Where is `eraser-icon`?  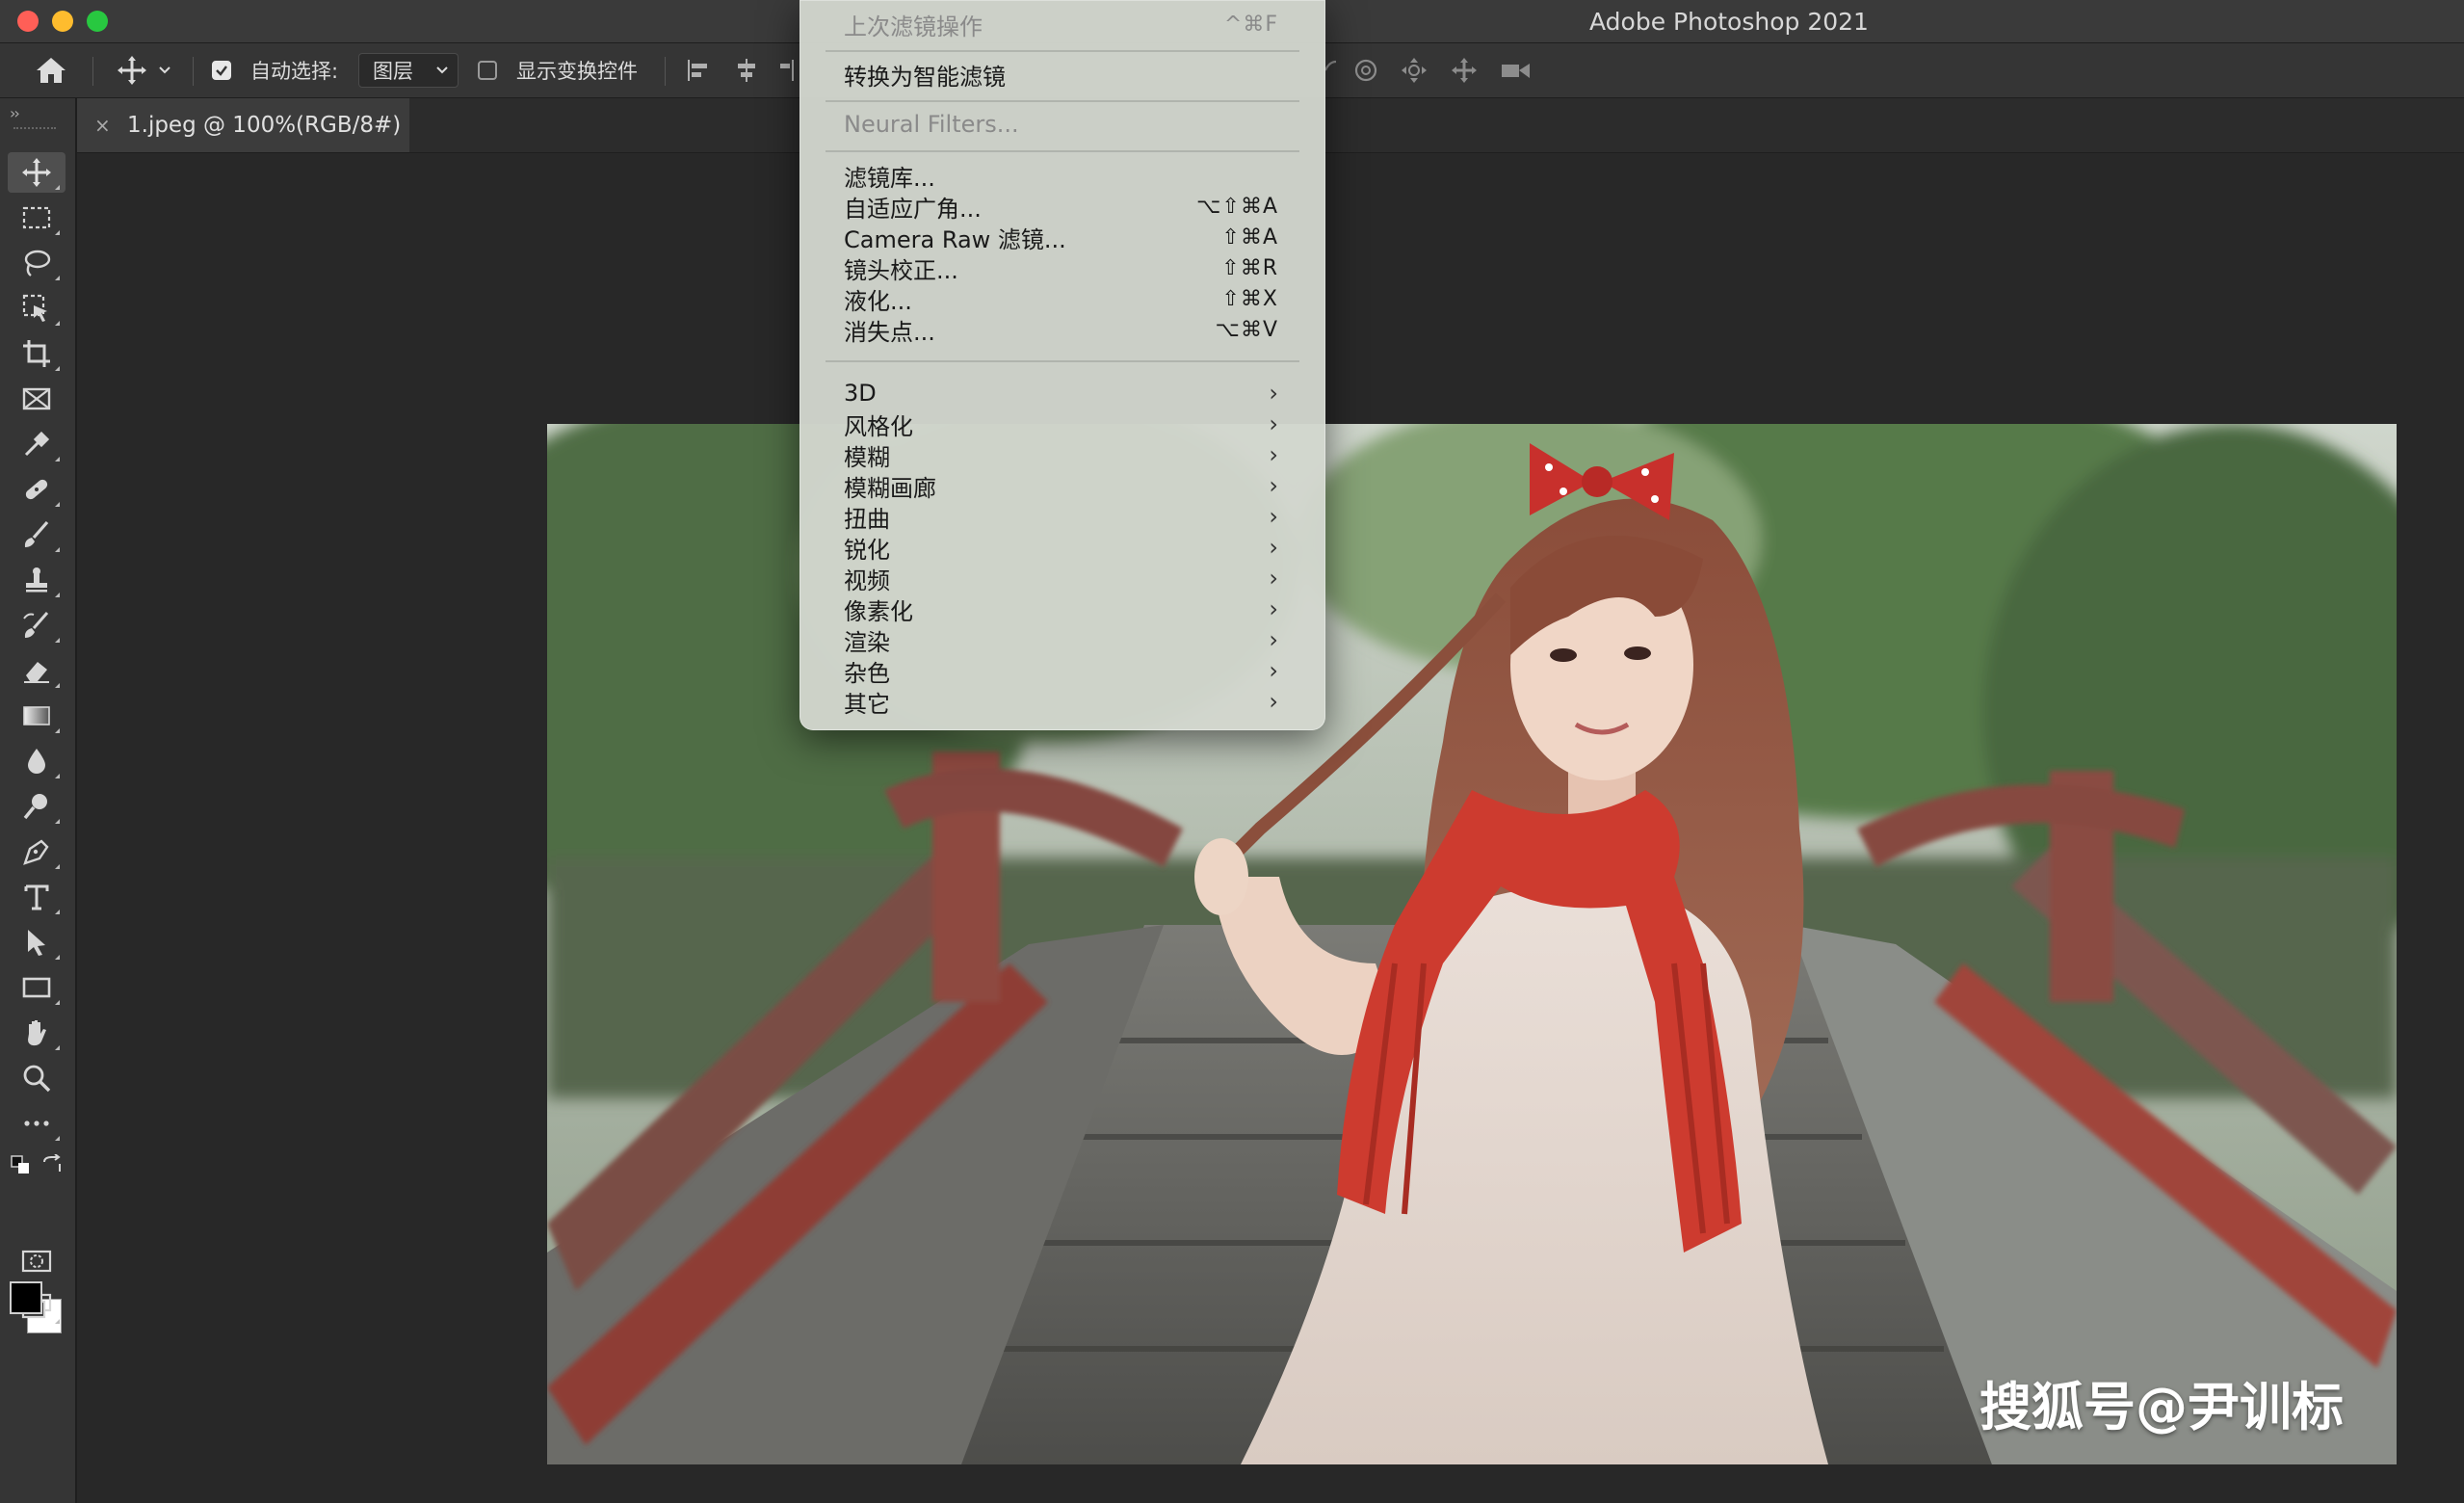 eraser-icon is located at coordinates (36, 672).